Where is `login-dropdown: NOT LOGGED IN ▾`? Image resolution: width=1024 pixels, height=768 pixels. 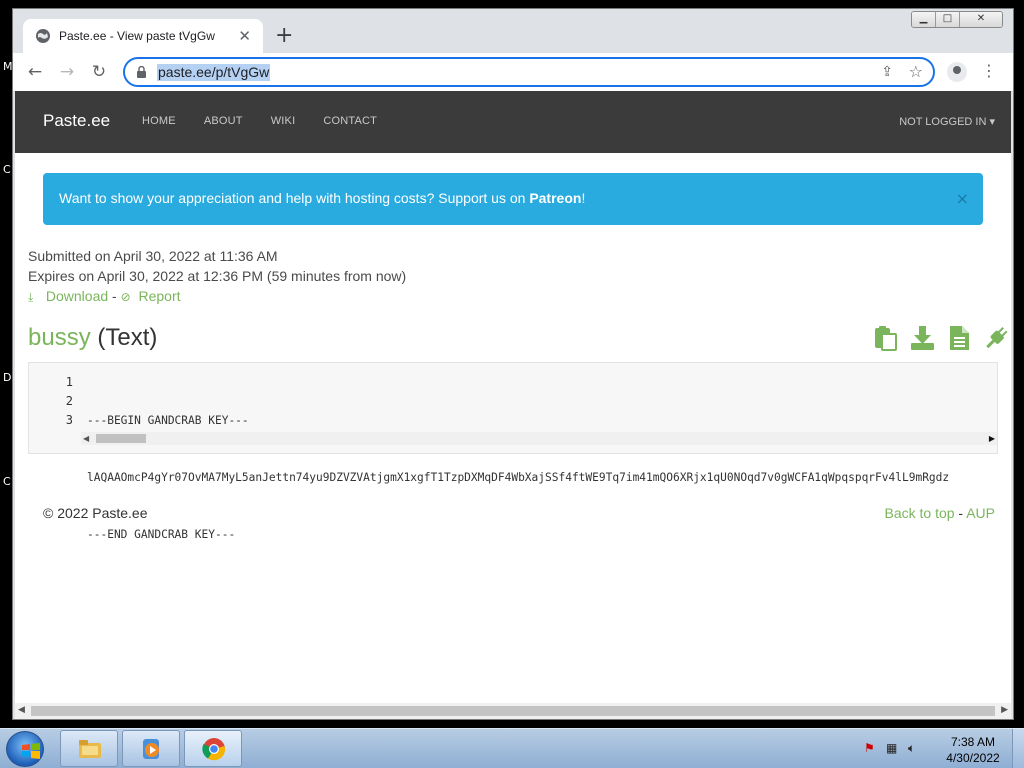 login-dropdown: NOT LOGGED IN ▾ is located at coordinates (947, 121).